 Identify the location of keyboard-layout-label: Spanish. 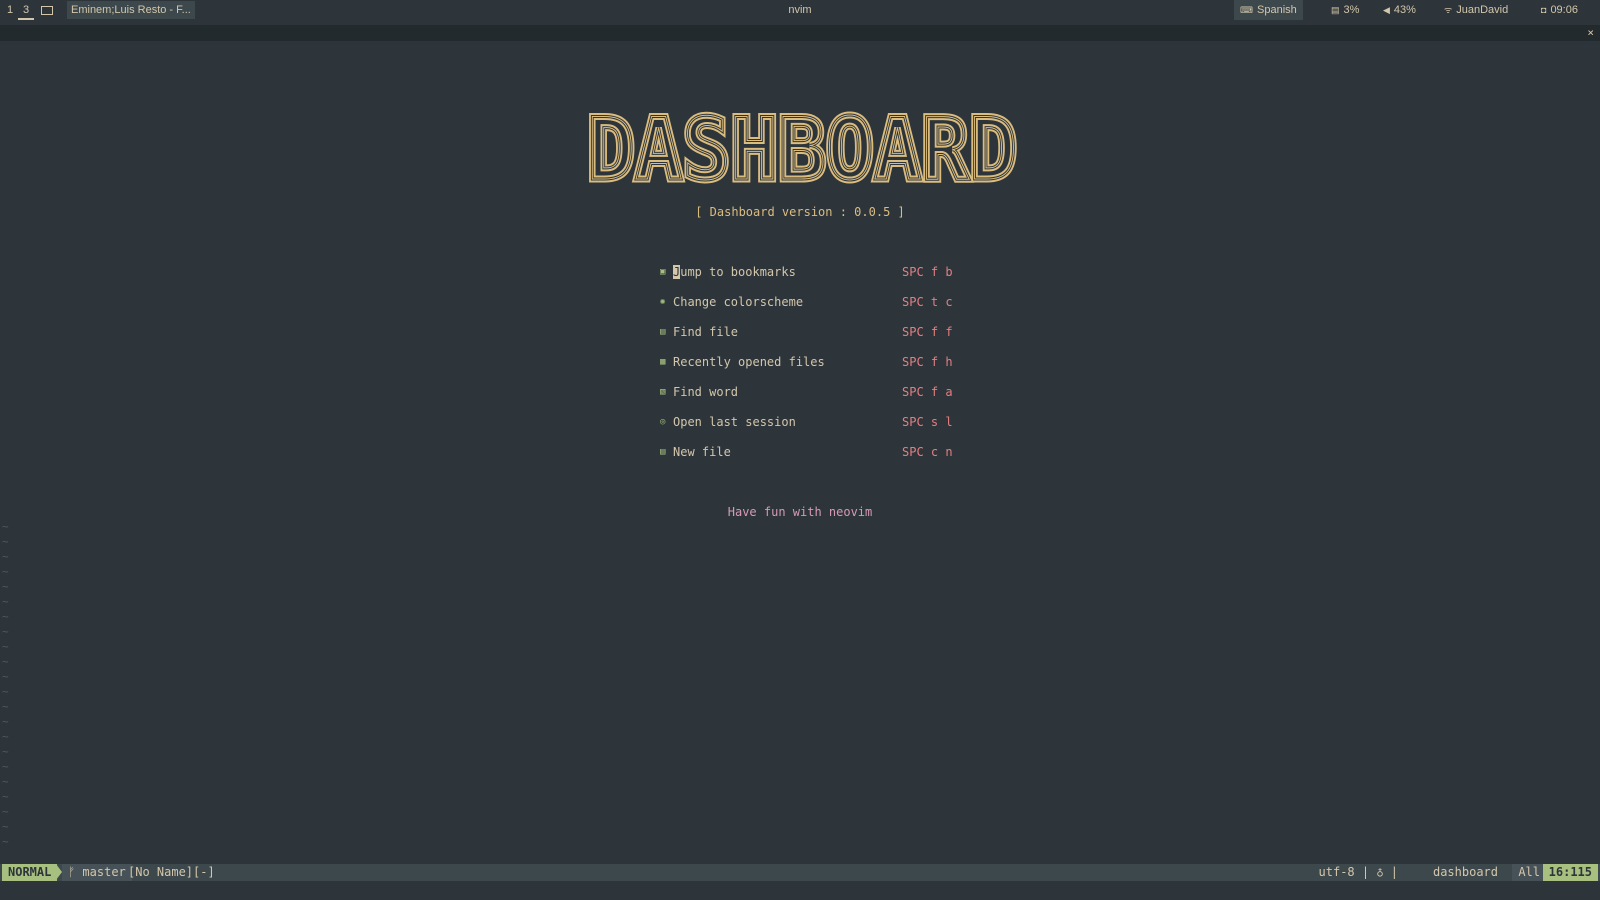
(1277, 10).